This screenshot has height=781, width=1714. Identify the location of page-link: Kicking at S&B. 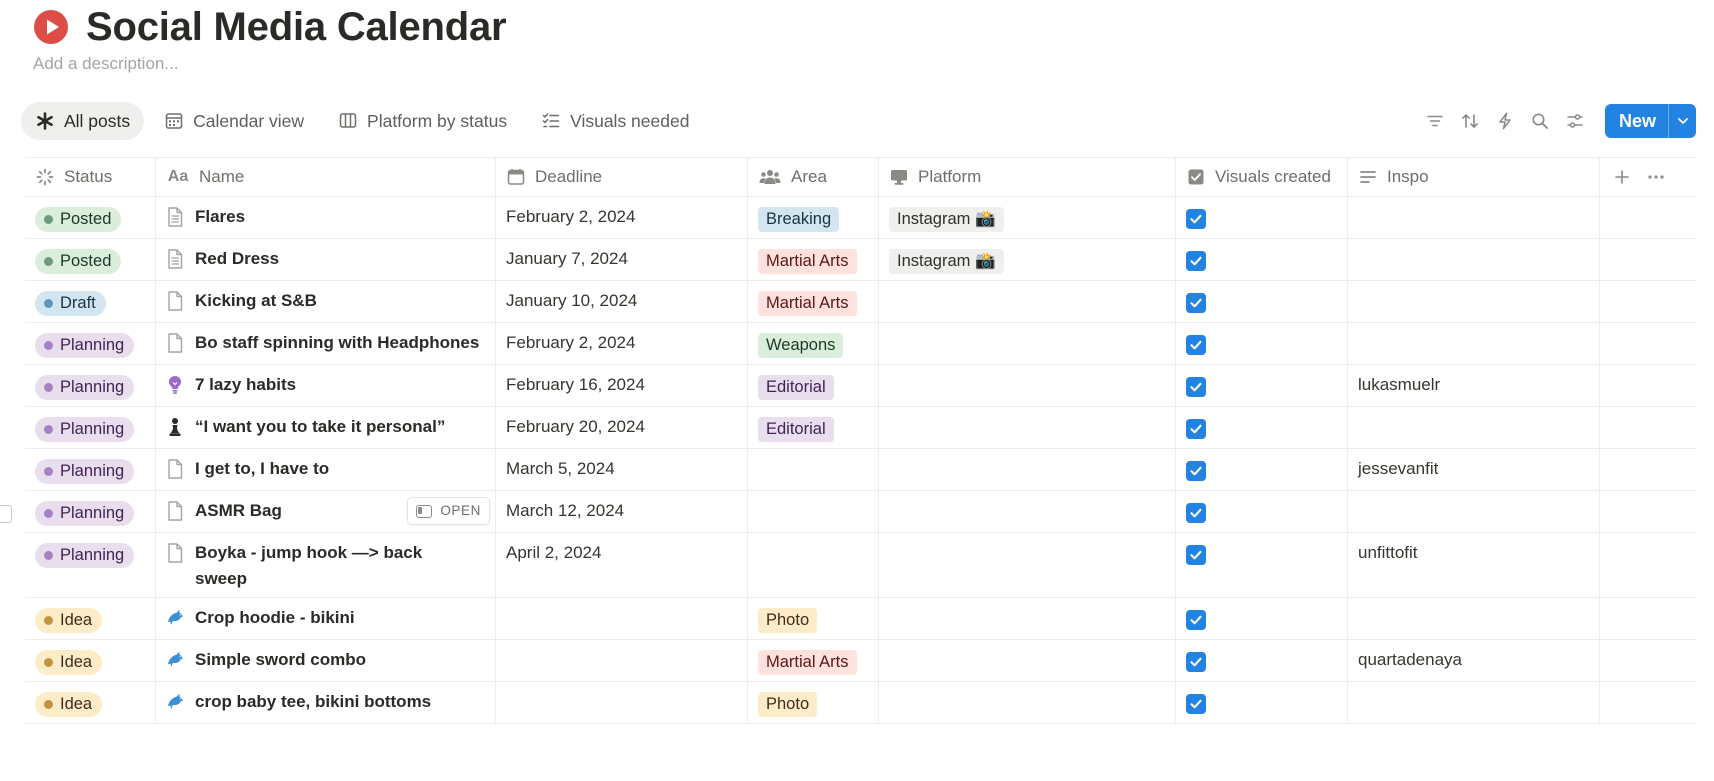
(325, 301).